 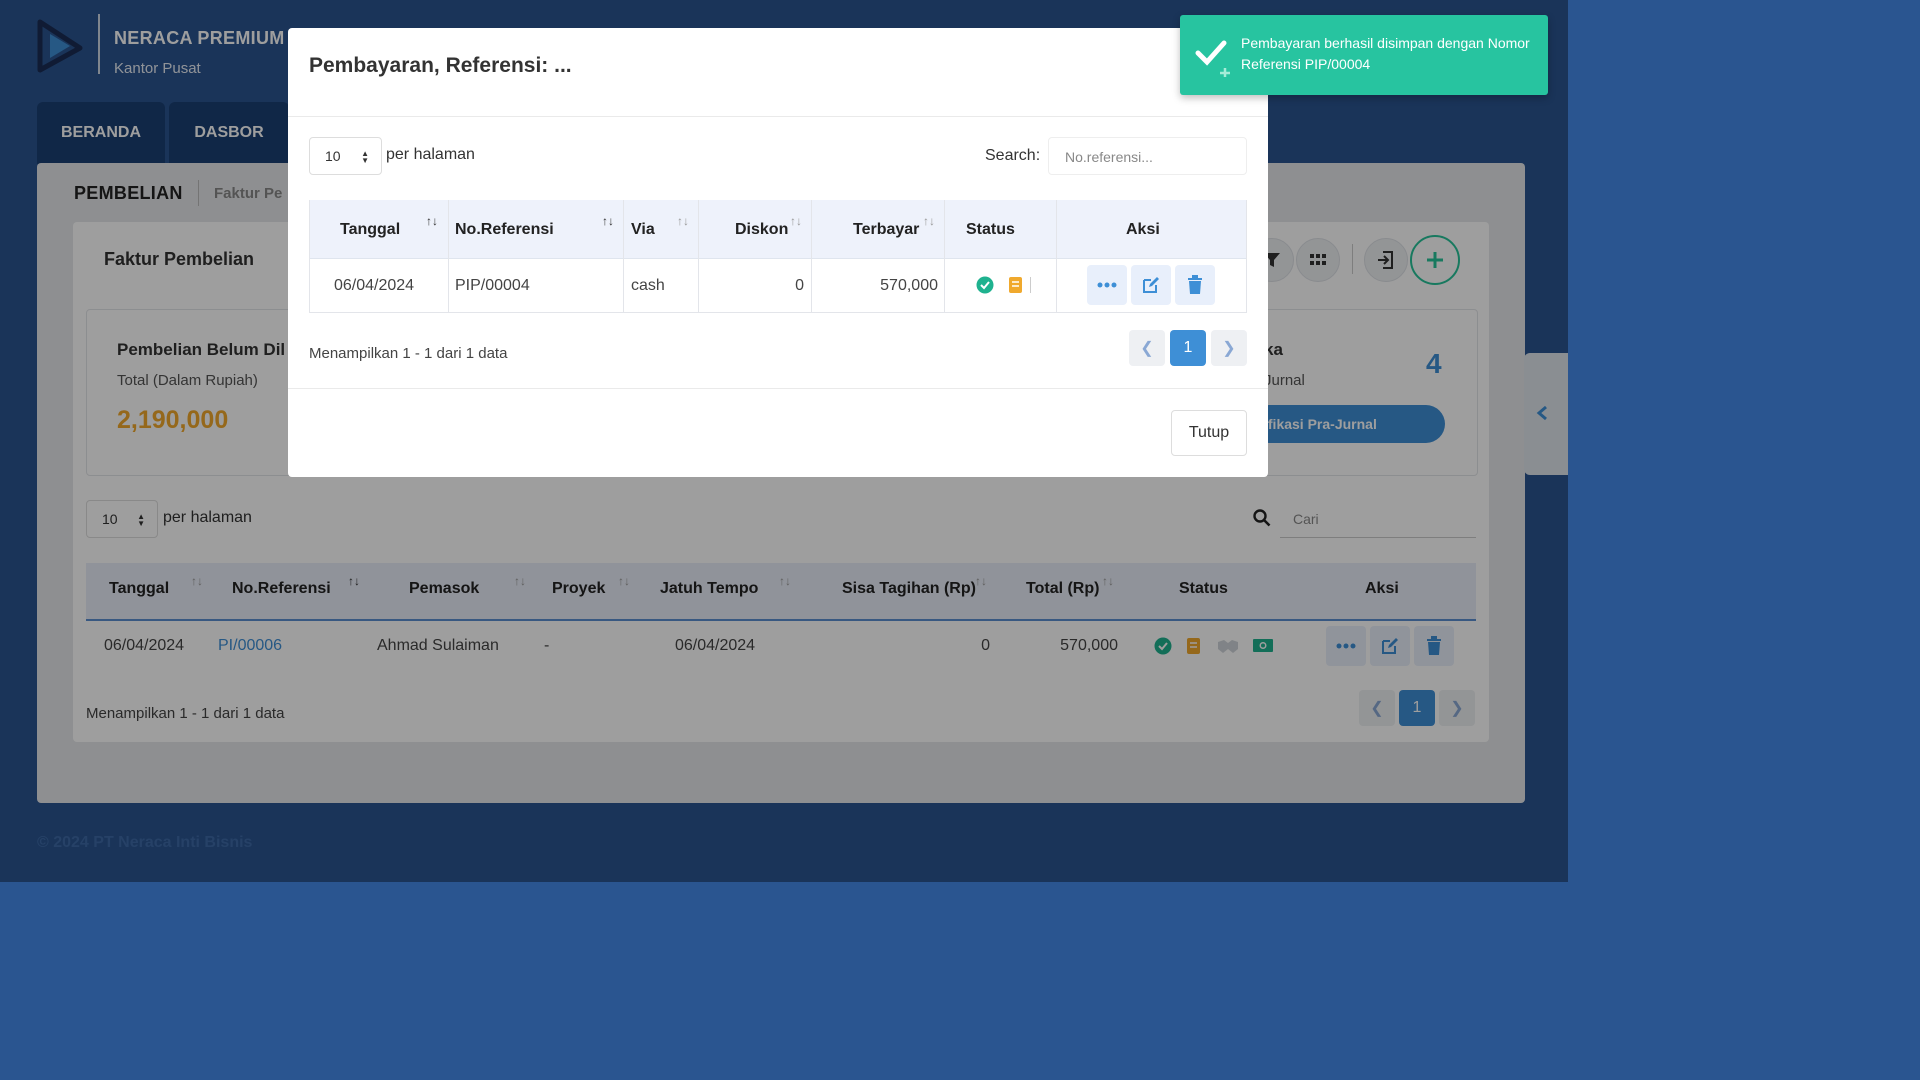 I want to click on payment-terbayar: 570,000, so click(x=909, y=285).